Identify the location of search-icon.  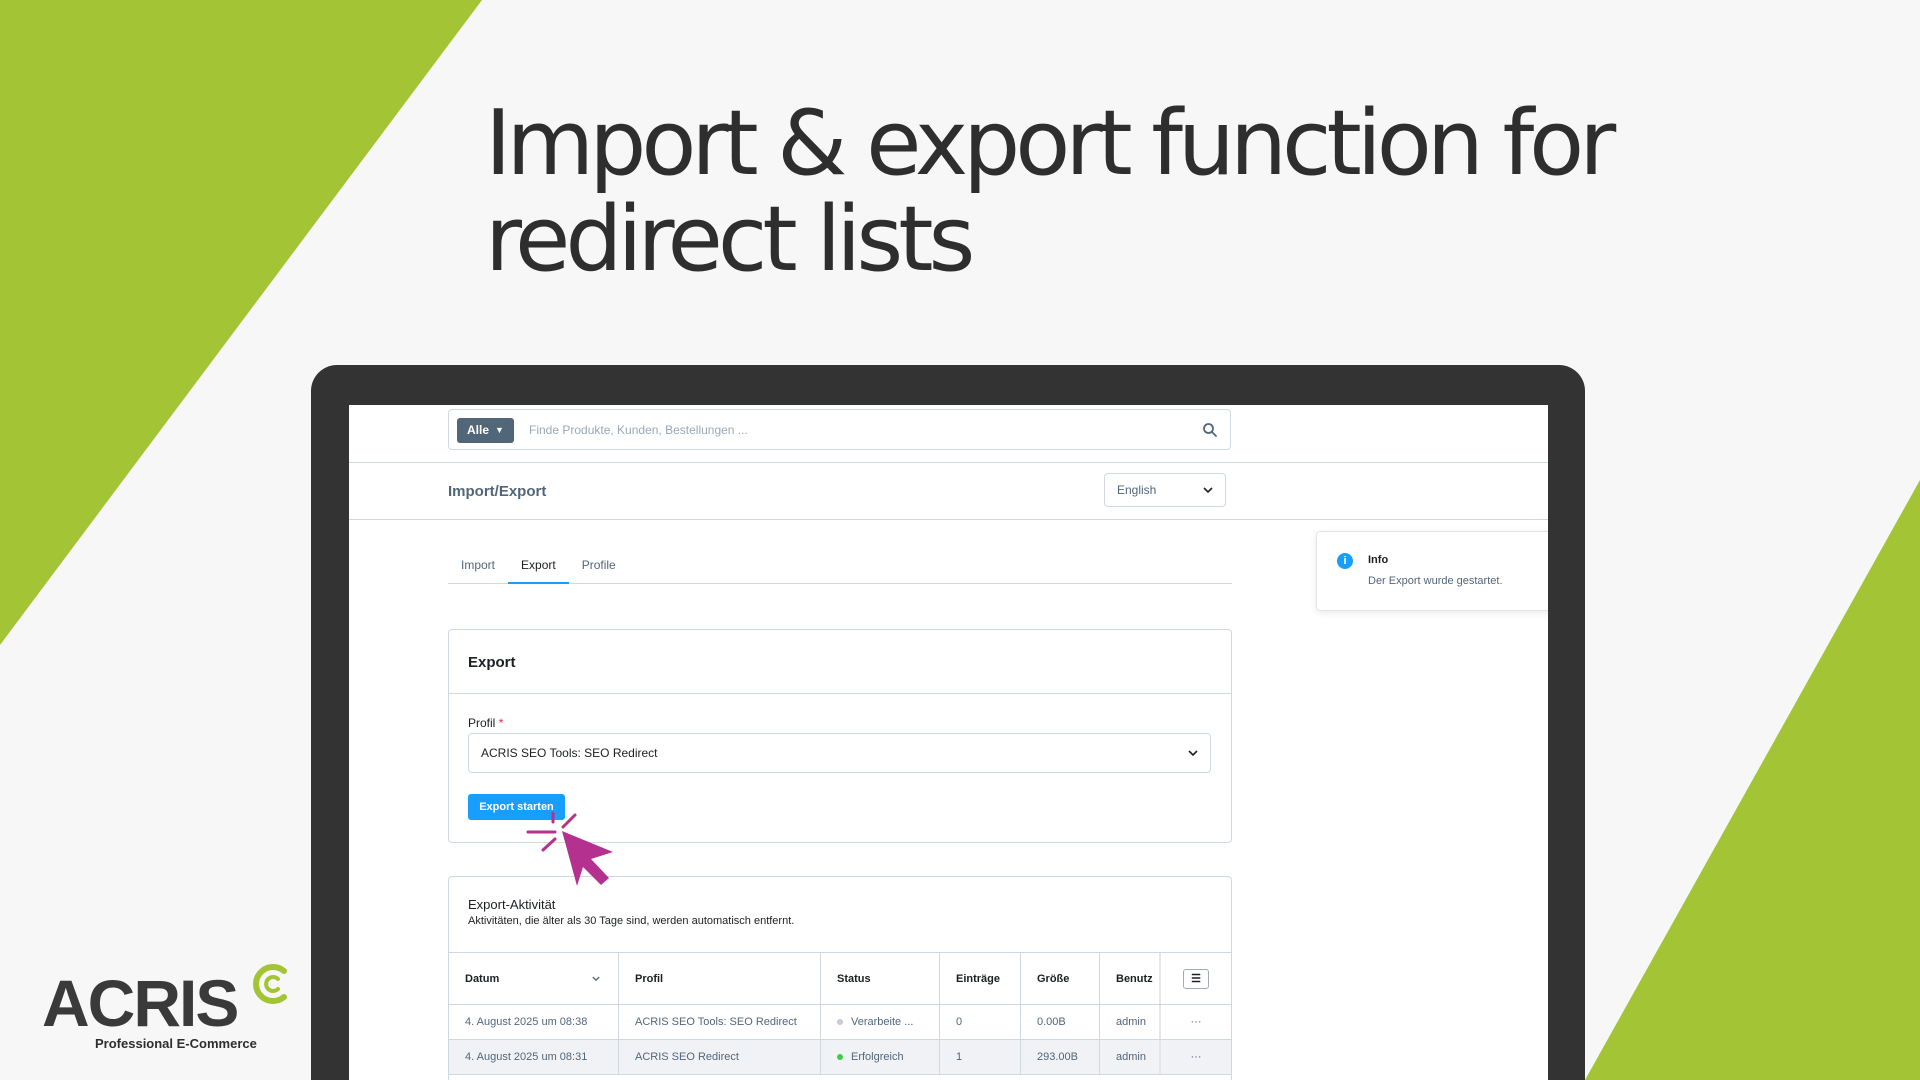
(1210, 430).